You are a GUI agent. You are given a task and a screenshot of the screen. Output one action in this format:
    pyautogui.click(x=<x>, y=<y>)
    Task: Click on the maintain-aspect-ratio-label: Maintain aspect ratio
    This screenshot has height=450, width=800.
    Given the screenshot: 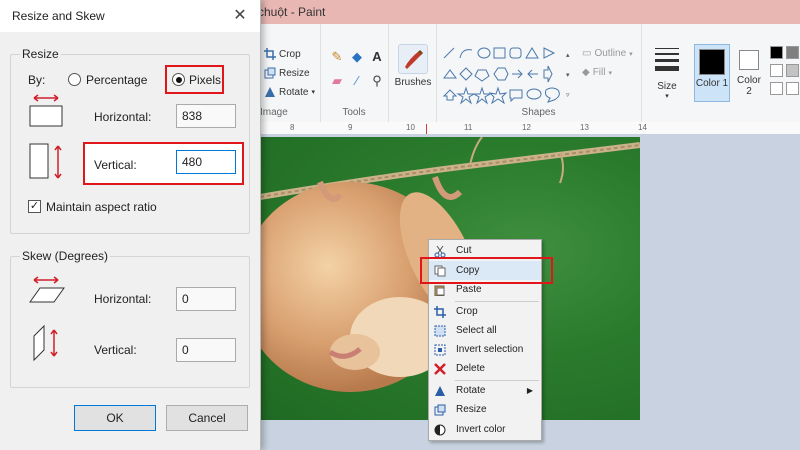 What is the action you would take?
    pyautogui.click(x=101, y=207)
    